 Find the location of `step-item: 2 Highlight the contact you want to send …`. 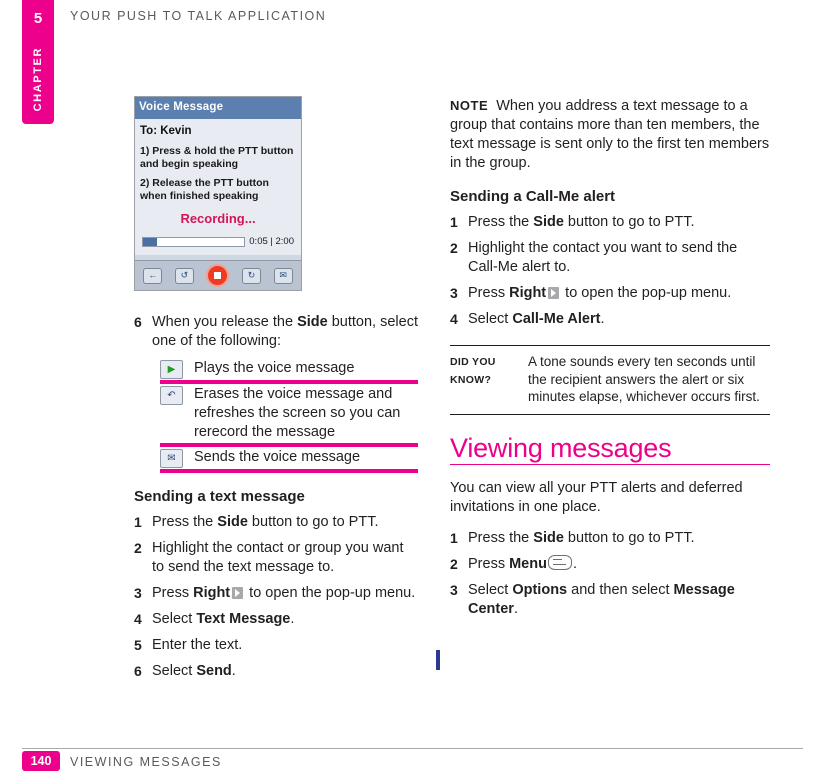

step-item: 2 Highlight the contact you want to send … is located at coordinates (610, 258).